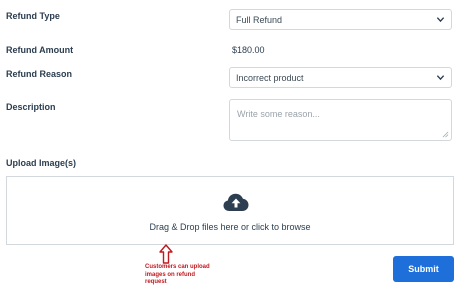  What do you see at coordinates (236, 202) in the screenshot?
I see `cloud-upload-icon` at bounding box center [236, 202].